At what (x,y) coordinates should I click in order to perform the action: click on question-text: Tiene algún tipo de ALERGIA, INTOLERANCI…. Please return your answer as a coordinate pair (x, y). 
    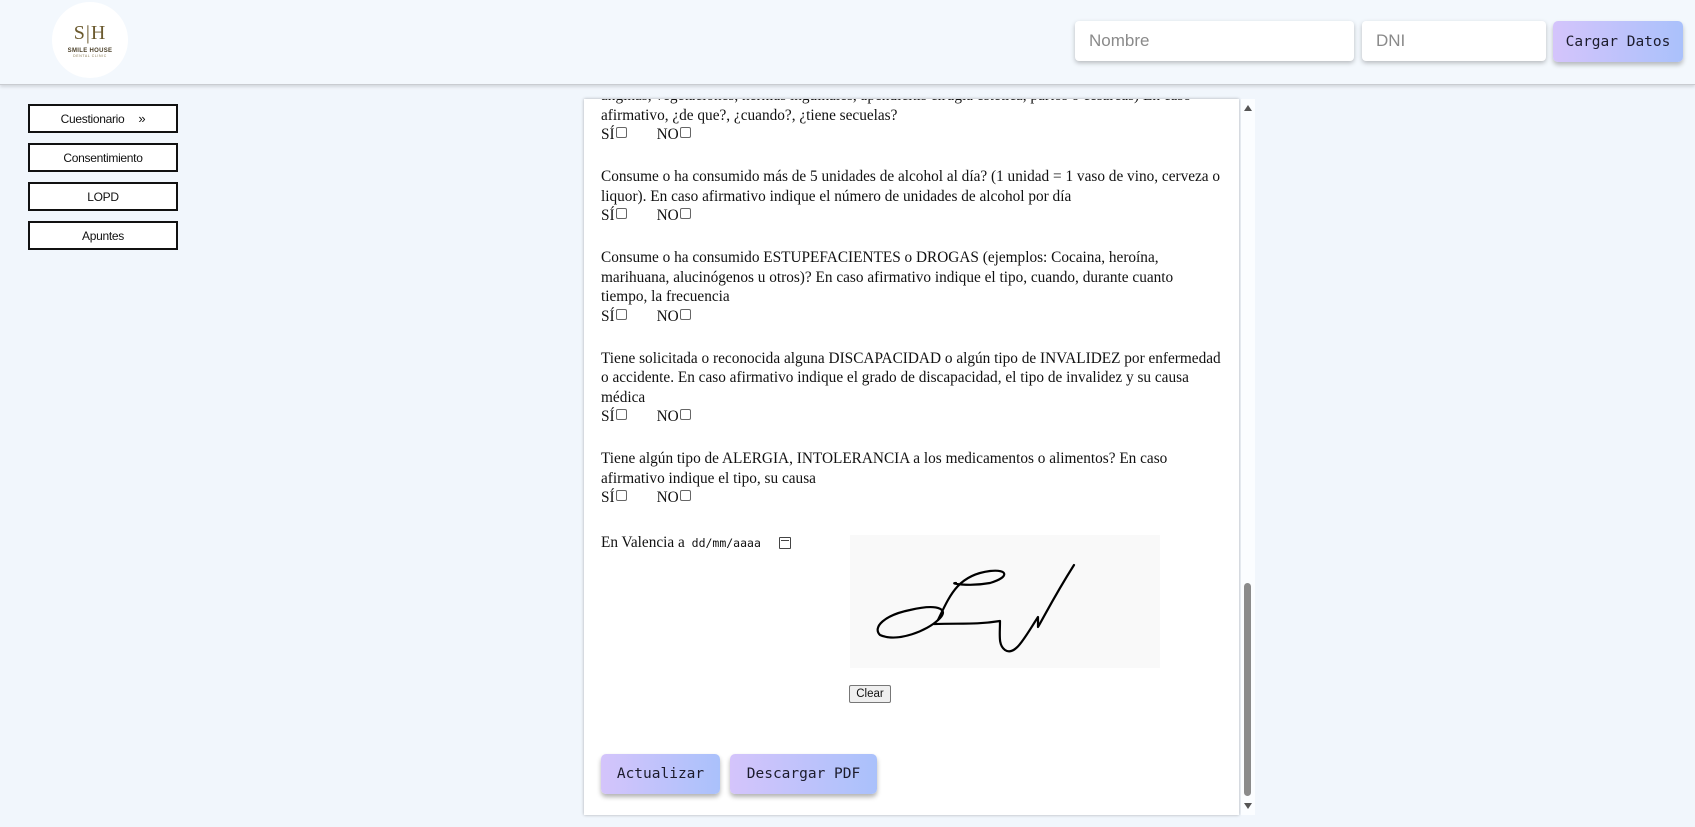
    Looking at the image, I should click on (884, 468).